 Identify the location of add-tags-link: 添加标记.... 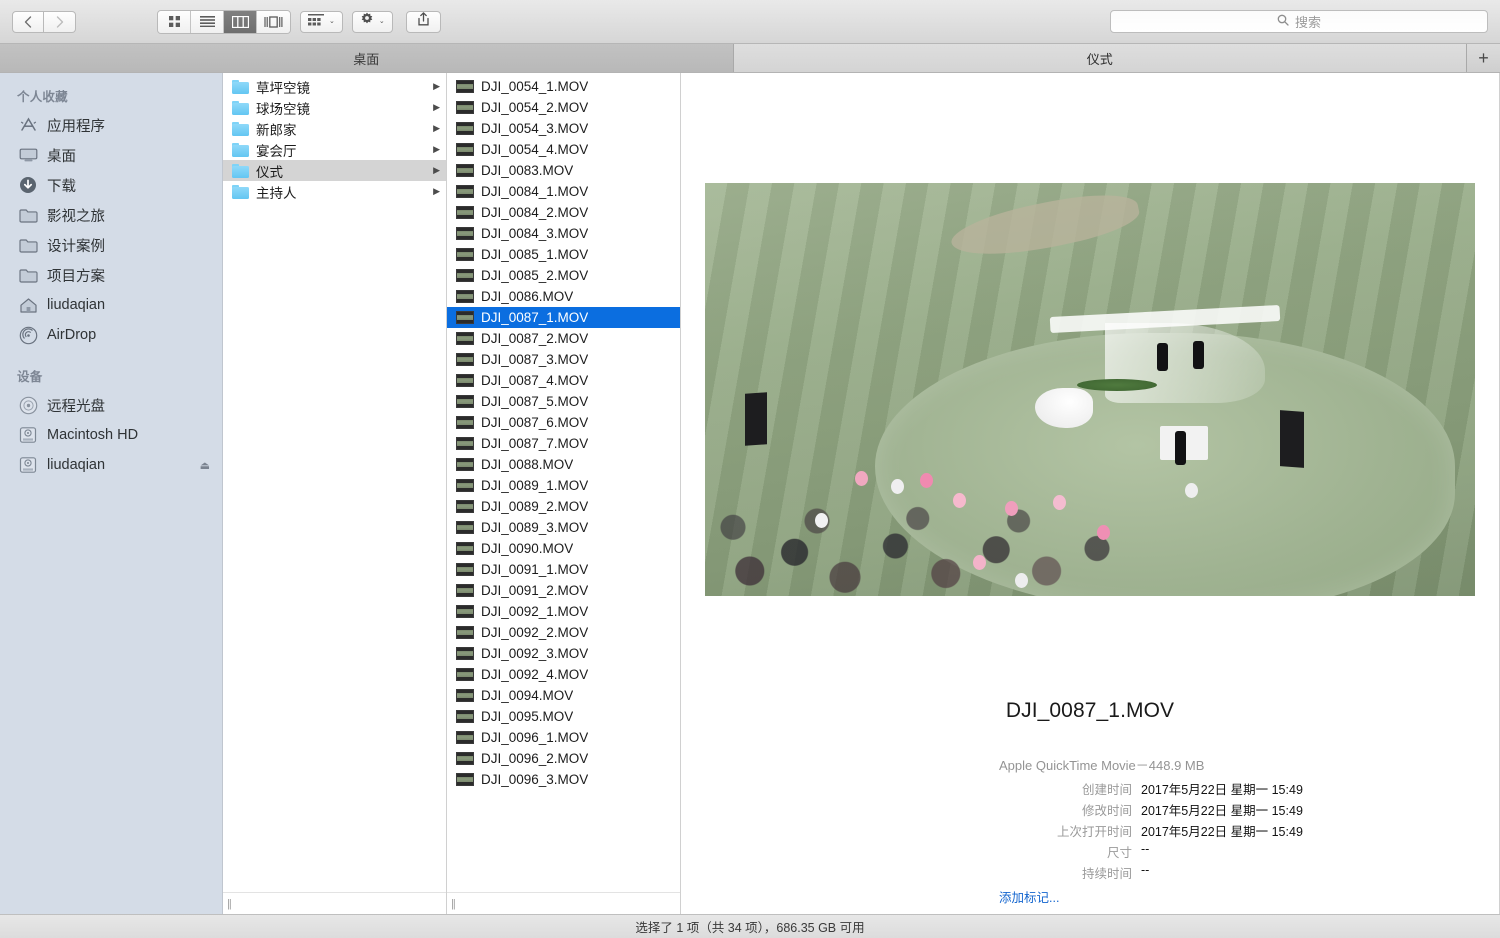
(1249, 896).